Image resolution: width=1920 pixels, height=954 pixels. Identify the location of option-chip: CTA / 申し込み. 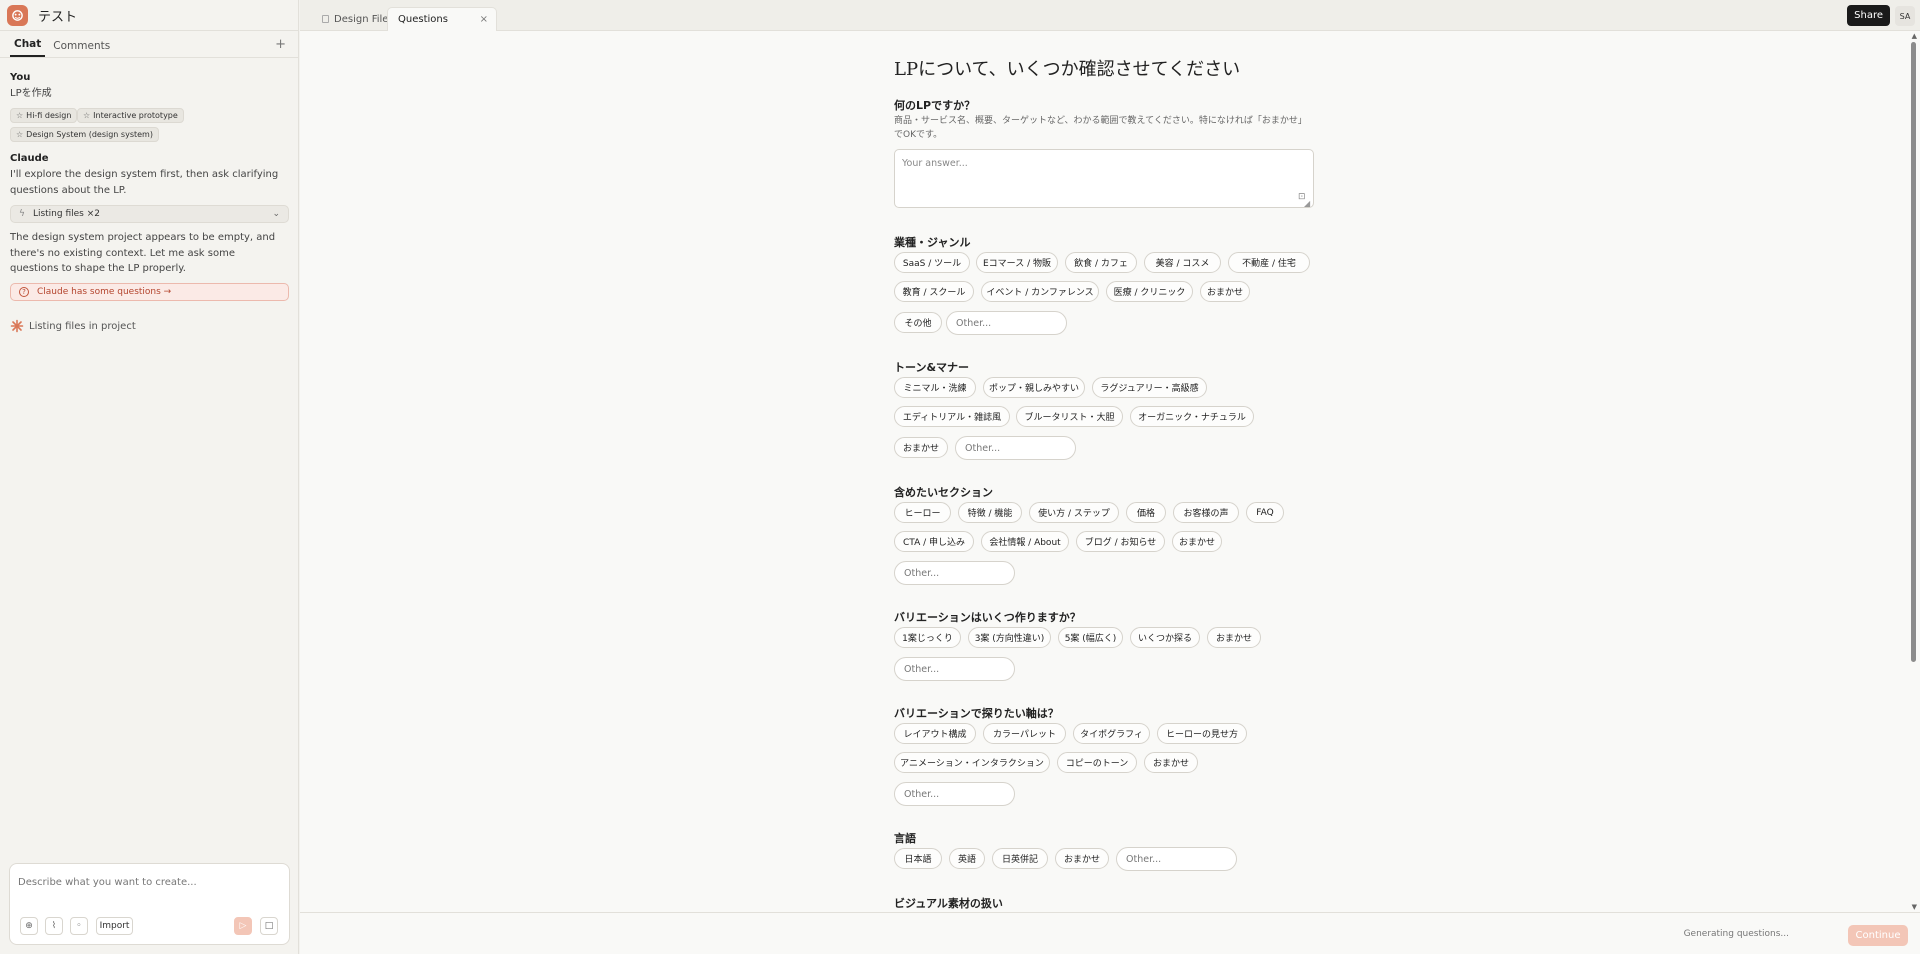
(934, 541).